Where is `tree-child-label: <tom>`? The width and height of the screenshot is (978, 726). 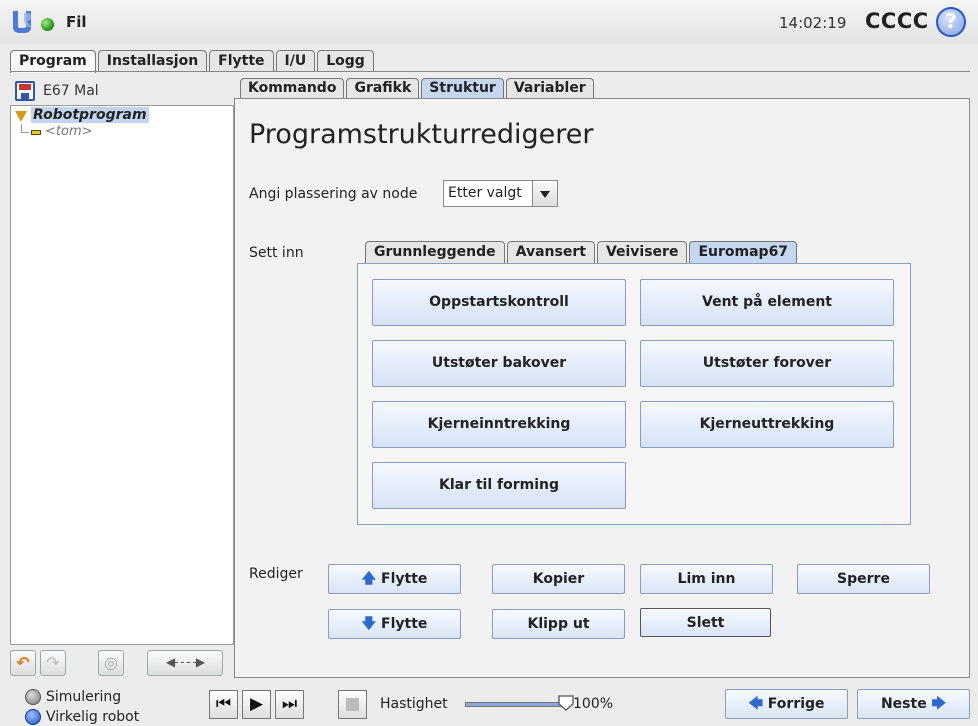
tree-child-label: <tom> is located at coordinates (69, 131).